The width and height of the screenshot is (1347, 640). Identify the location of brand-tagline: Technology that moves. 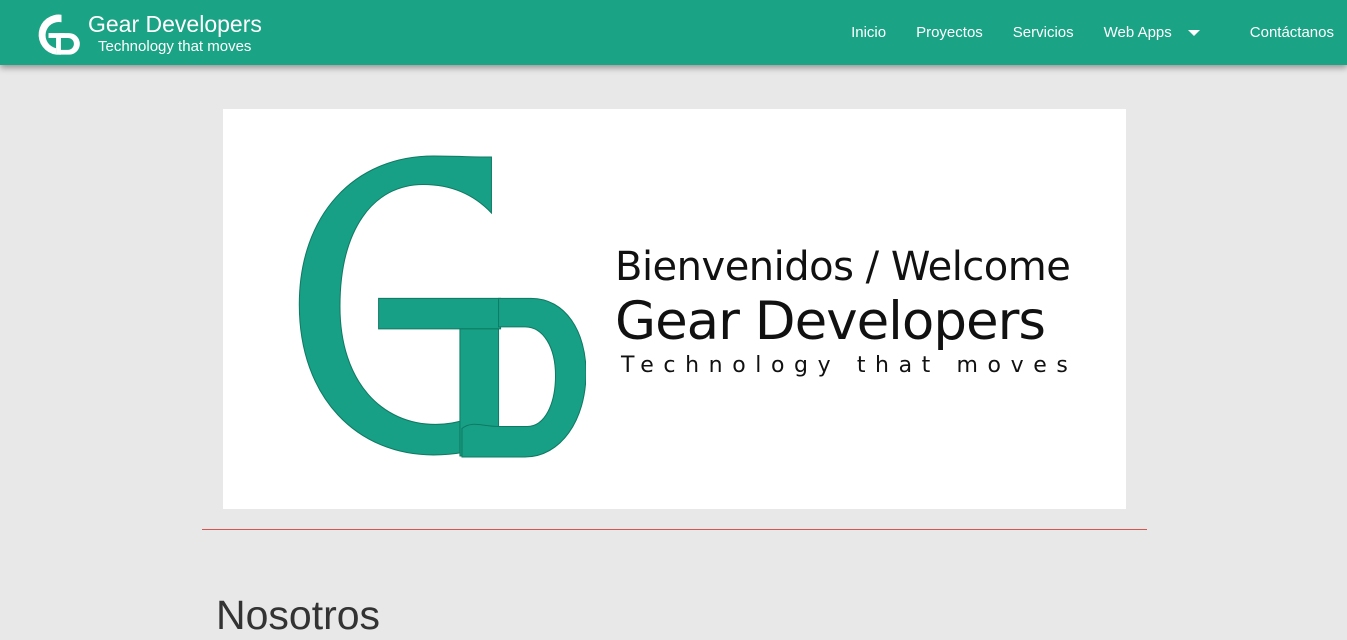
(175, 46).